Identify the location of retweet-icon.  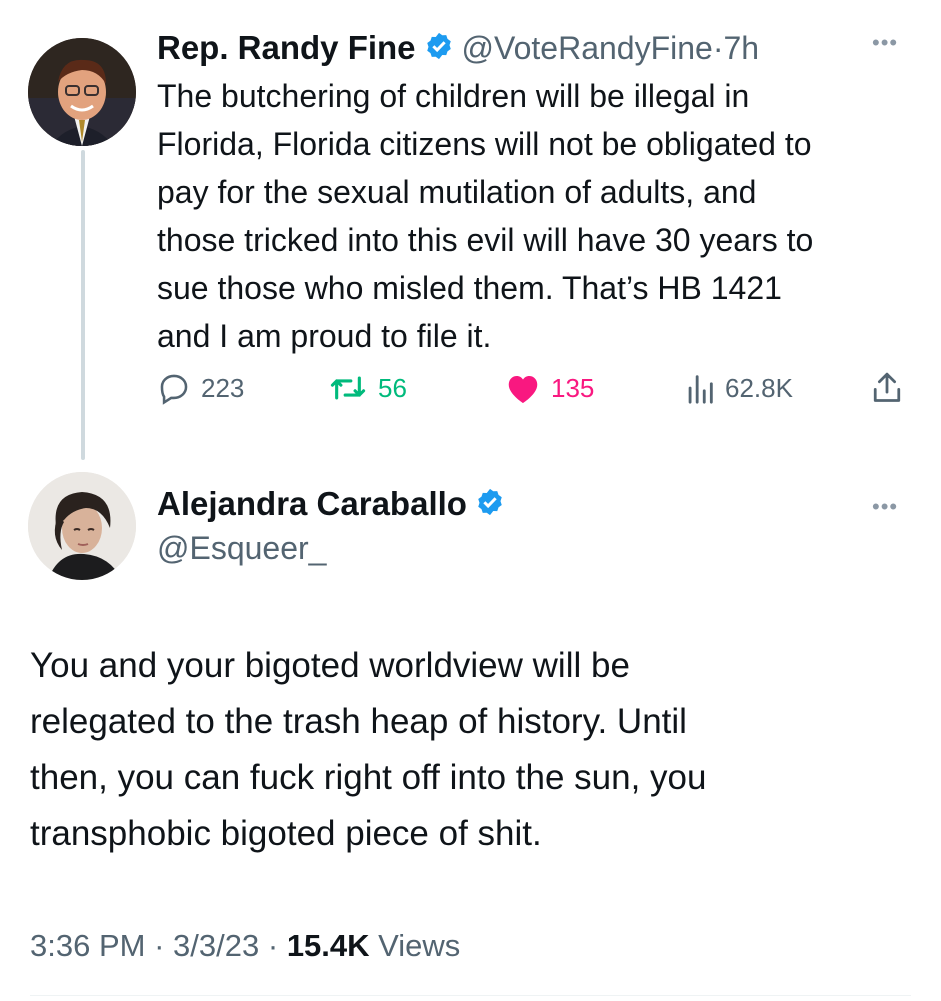
(348, 388).